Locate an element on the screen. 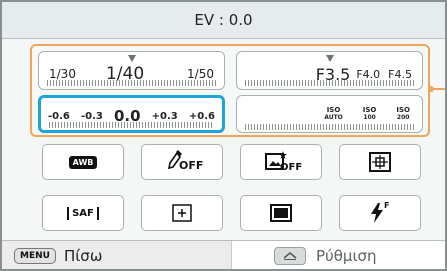  af-area-button is located at coordinates (182, 213).